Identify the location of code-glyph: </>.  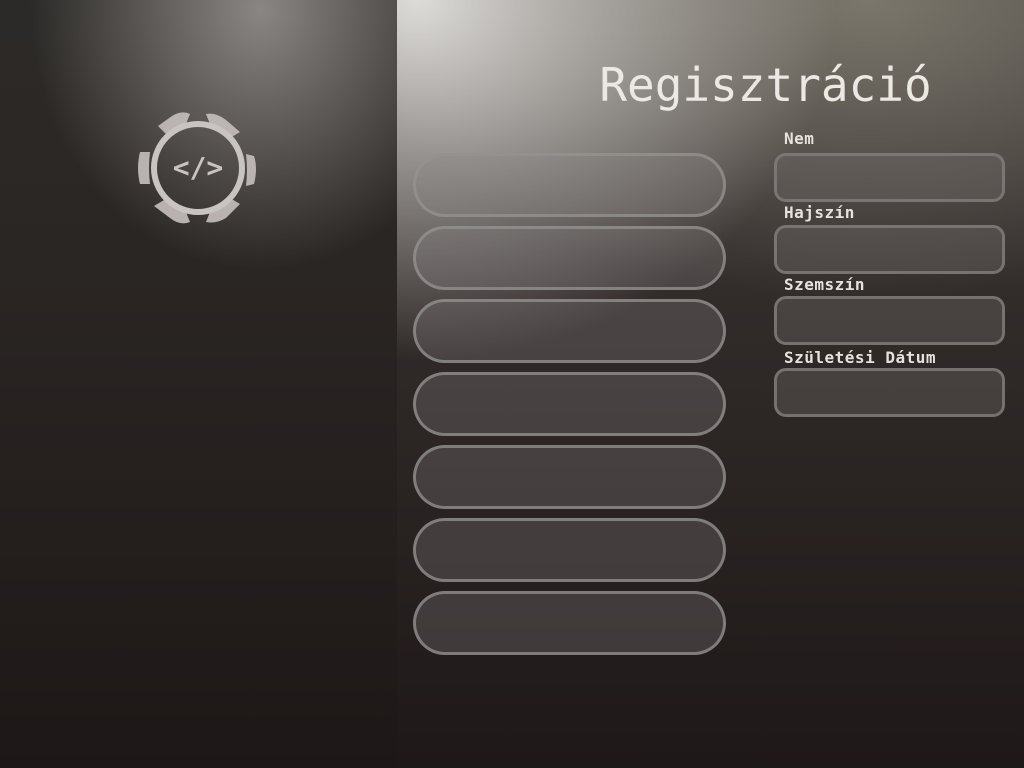
(198, 167).